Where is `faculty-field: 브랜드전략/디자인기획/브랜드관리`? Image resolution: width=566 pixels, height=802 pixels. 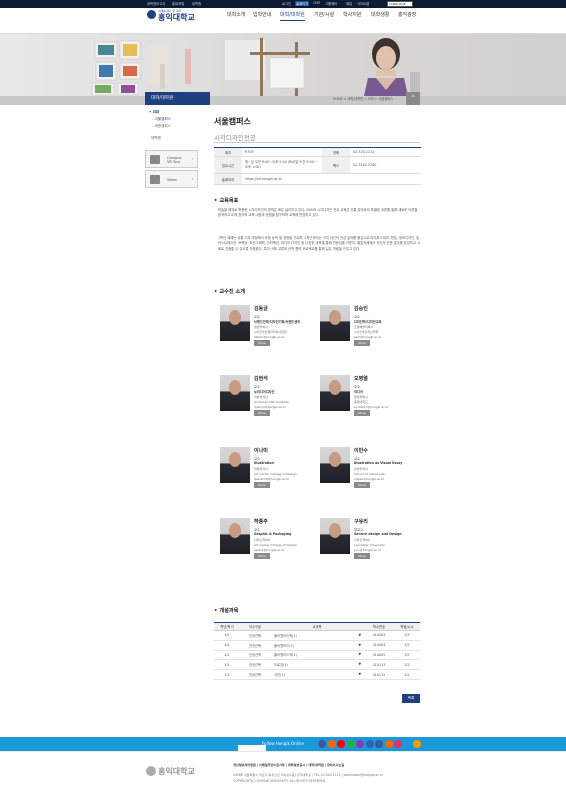 faculty-field: 브랜드전략/디자인기획/브랜드관리 is located at coordinates (277, 322).